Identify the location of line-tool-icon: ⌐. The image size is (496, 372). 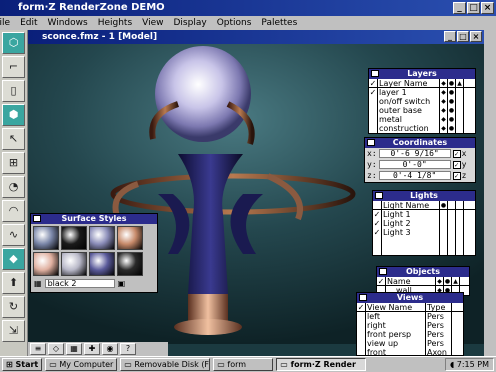
(13, 67).